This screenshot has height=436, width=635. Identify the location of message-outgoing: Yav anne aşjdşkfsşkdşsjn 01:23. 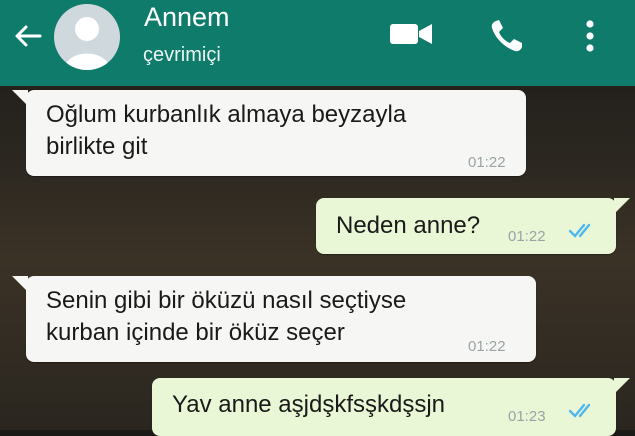
(391, 407).